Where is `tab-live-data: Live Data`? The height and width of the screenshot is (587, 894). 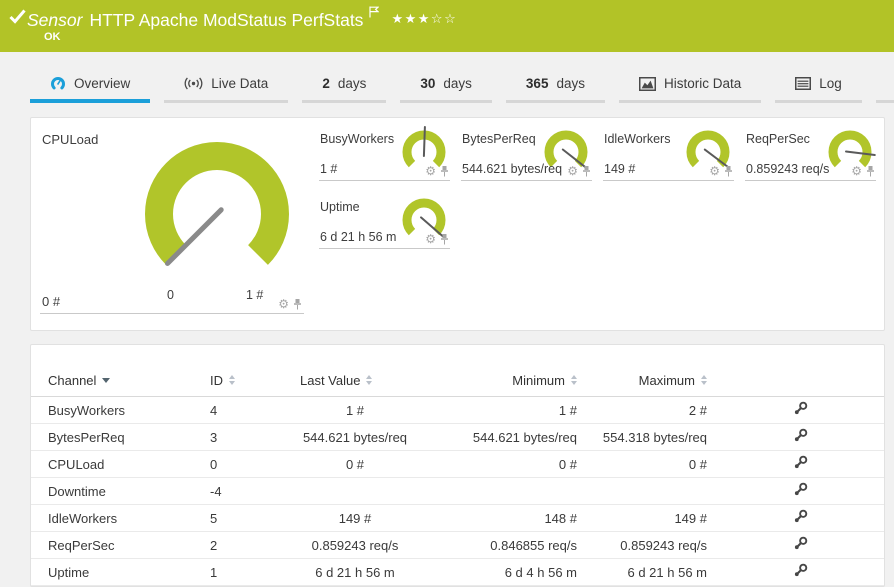
tab-live-data: Live Data is located at coordinates (226, 83).